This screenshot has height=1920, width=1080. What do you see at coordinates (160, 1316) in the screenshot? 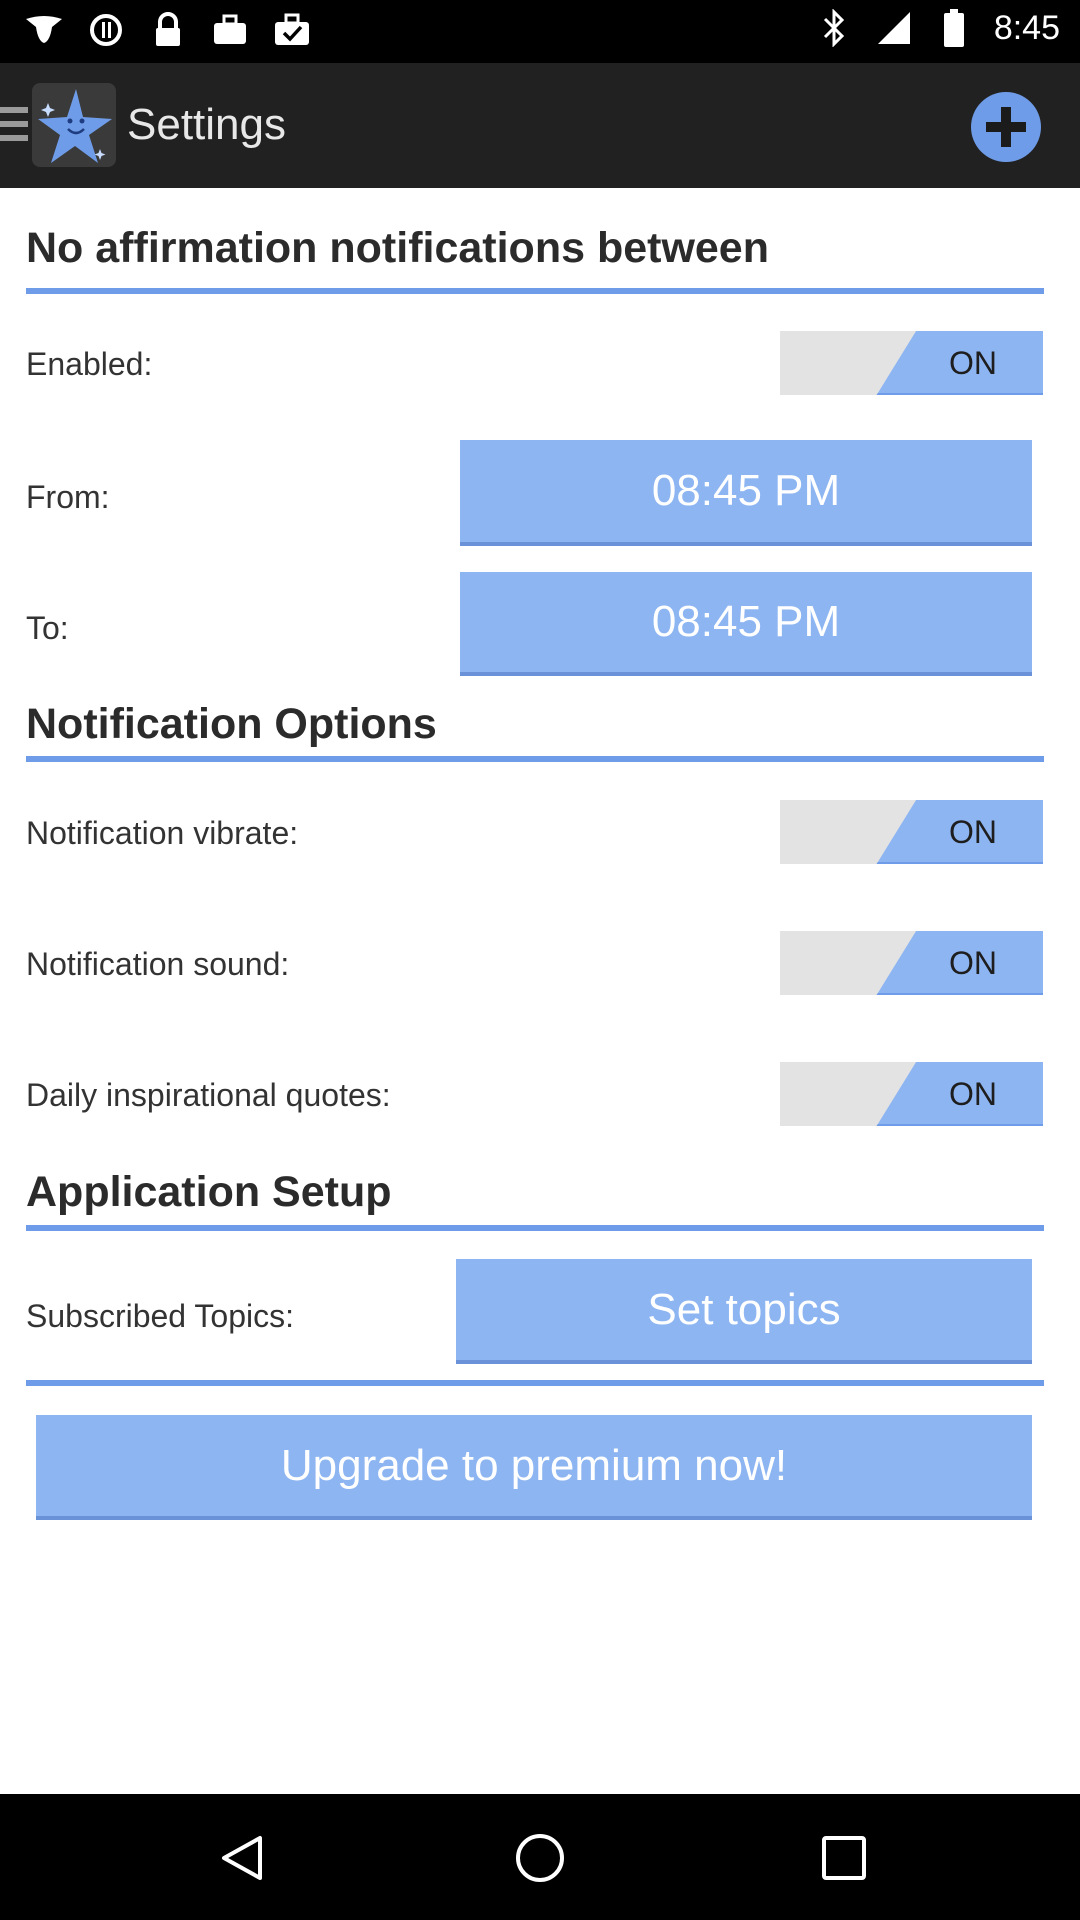
I see `topics-label: Subscribed Topics:` at bounding box center [160, 1316].